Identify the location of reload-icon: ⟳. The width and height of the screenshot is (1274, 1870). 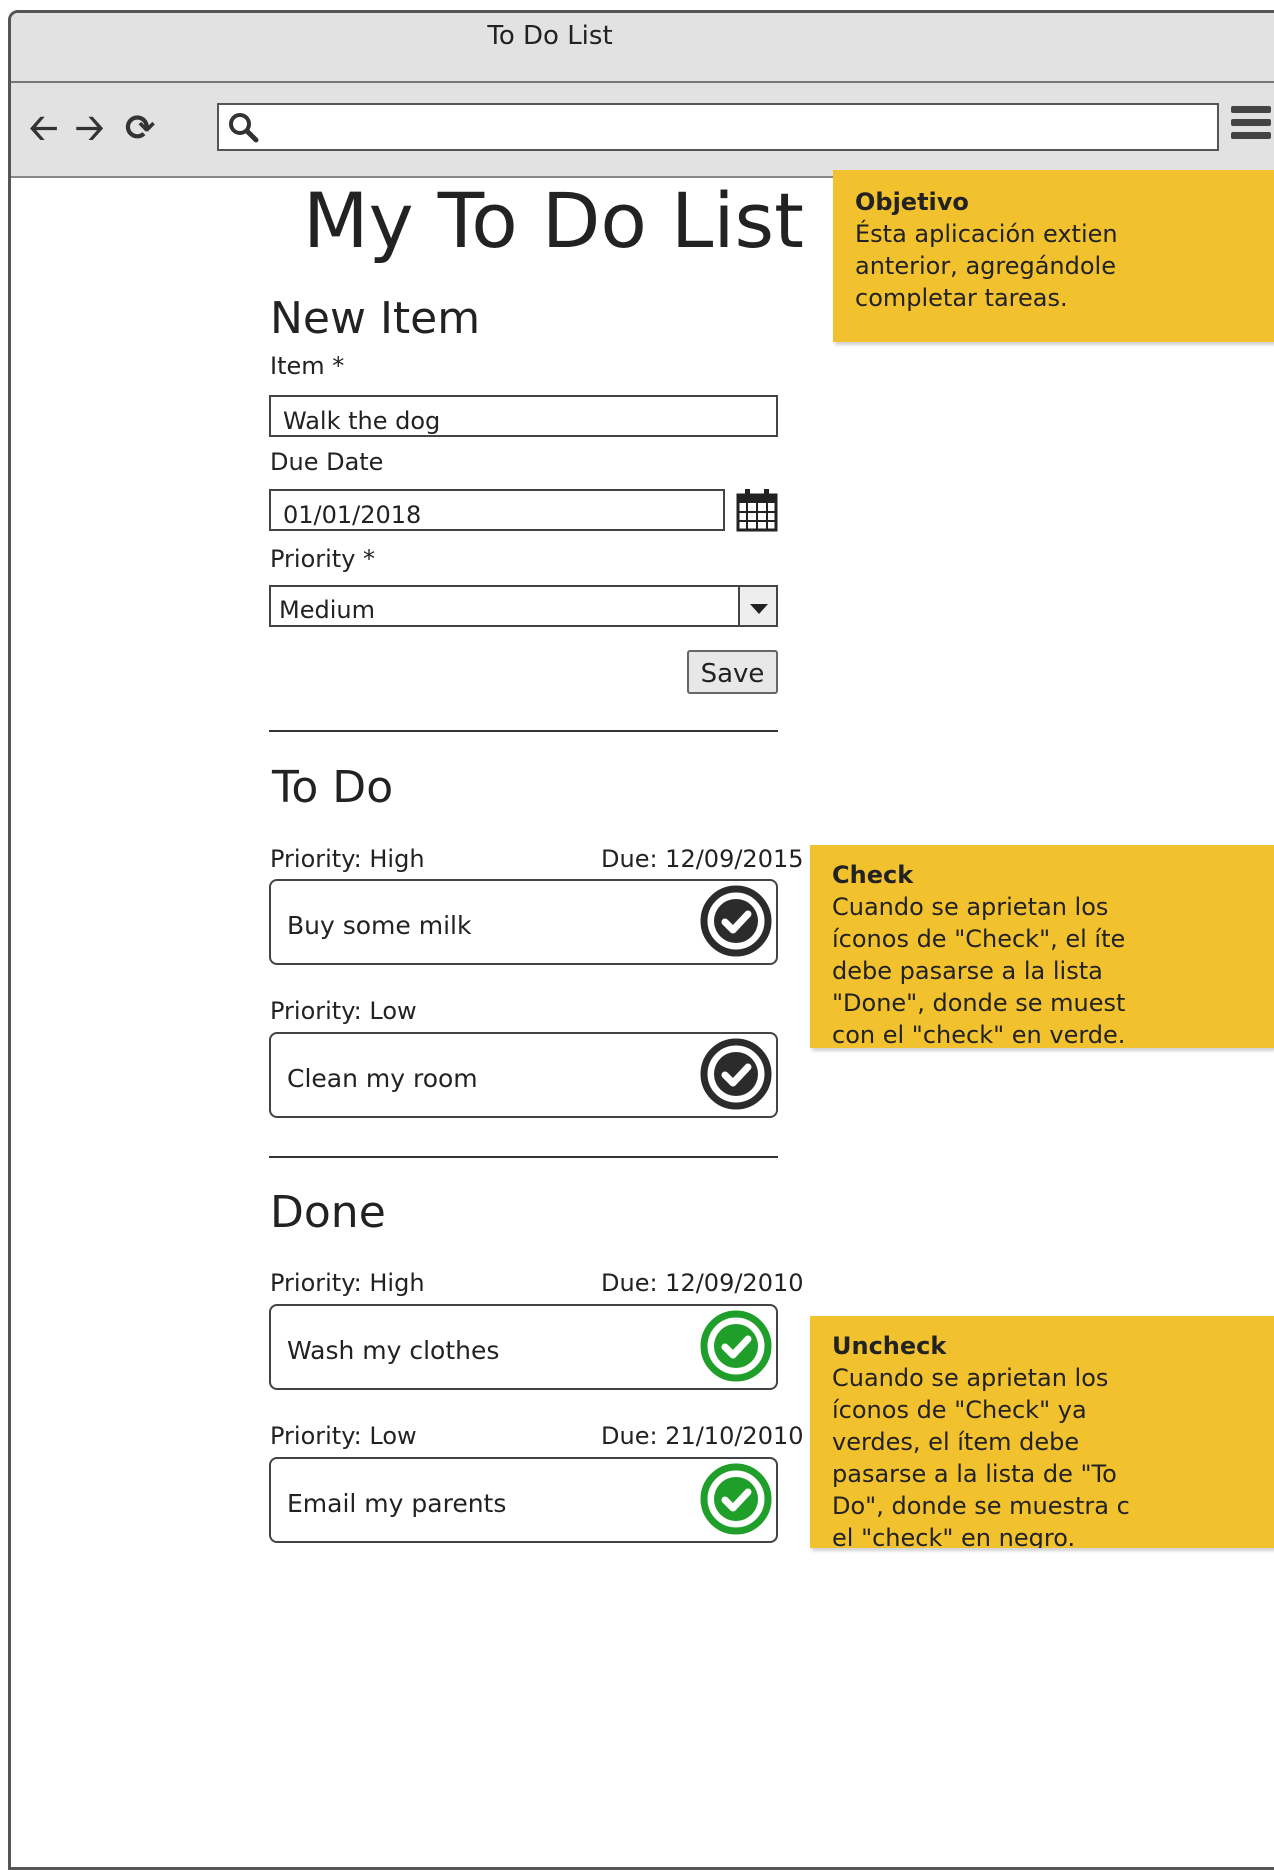
(140, 129).